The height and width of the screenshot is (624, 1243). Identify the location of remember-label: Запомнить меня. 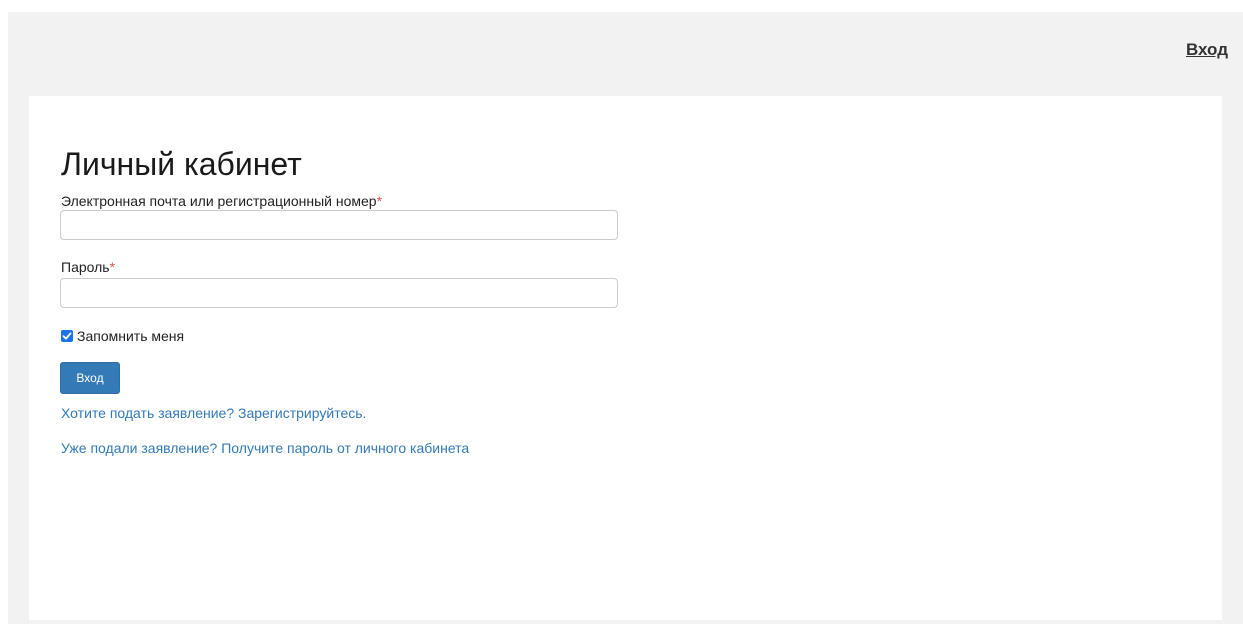
(130, 336).